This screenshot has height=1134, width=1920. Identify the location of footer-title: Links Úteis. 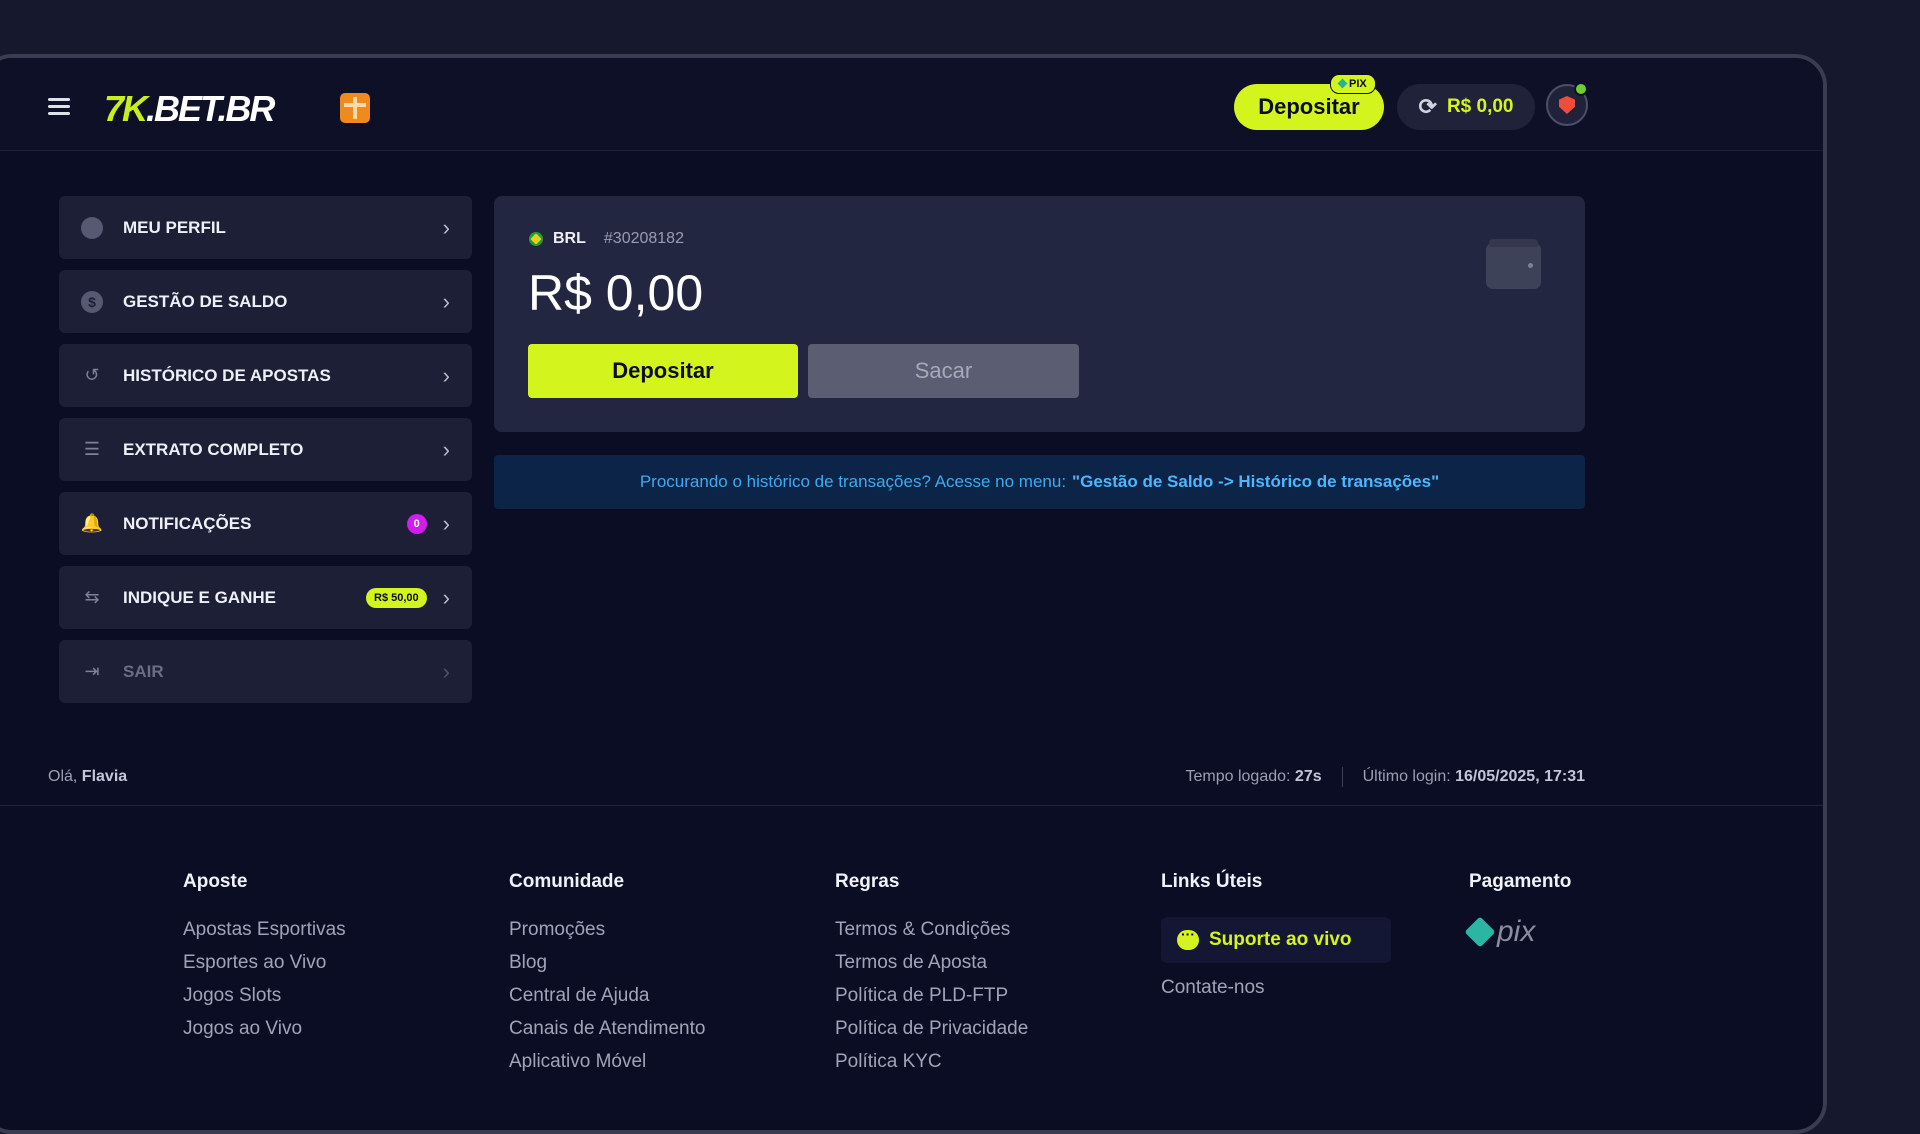
(1212, 881).